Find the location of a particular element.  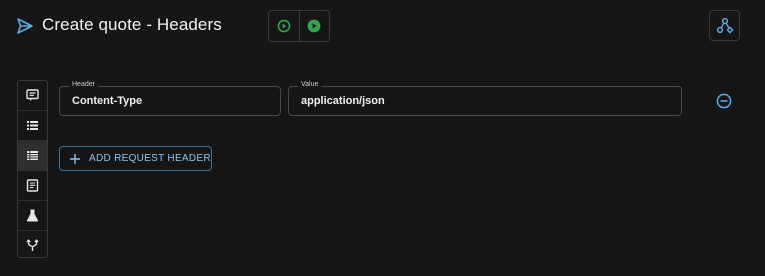

share-icon is located at coordinates (725, 25).